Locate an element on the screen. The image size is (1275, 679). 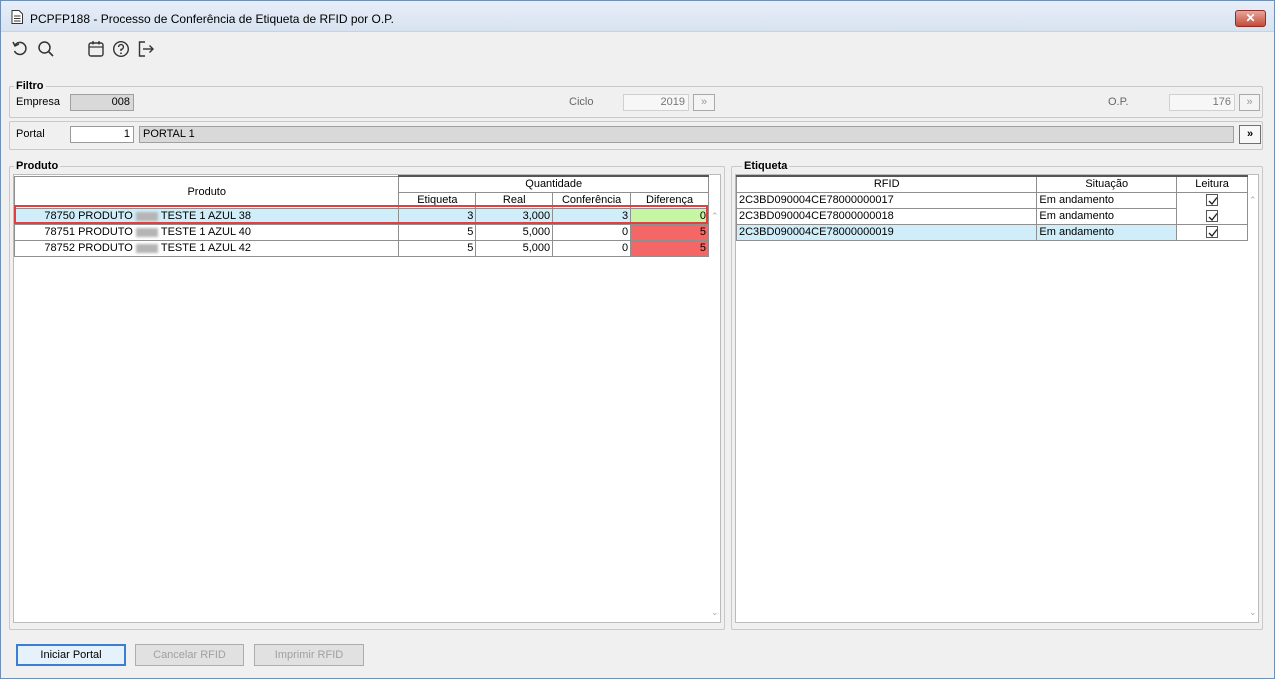
produto-code: 78752 is located at coordinates (59, 248).